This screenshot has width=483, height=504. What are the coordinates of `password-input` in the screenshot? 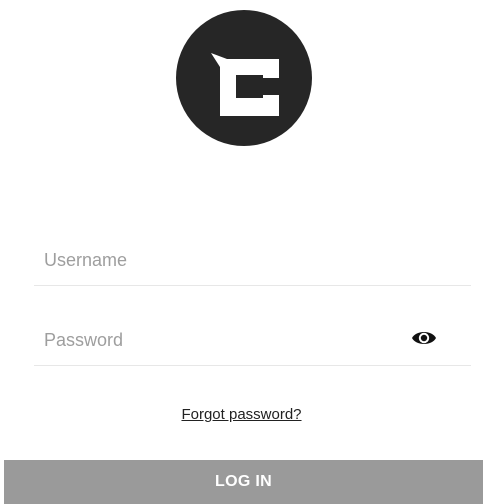 It's located at (219, 340).